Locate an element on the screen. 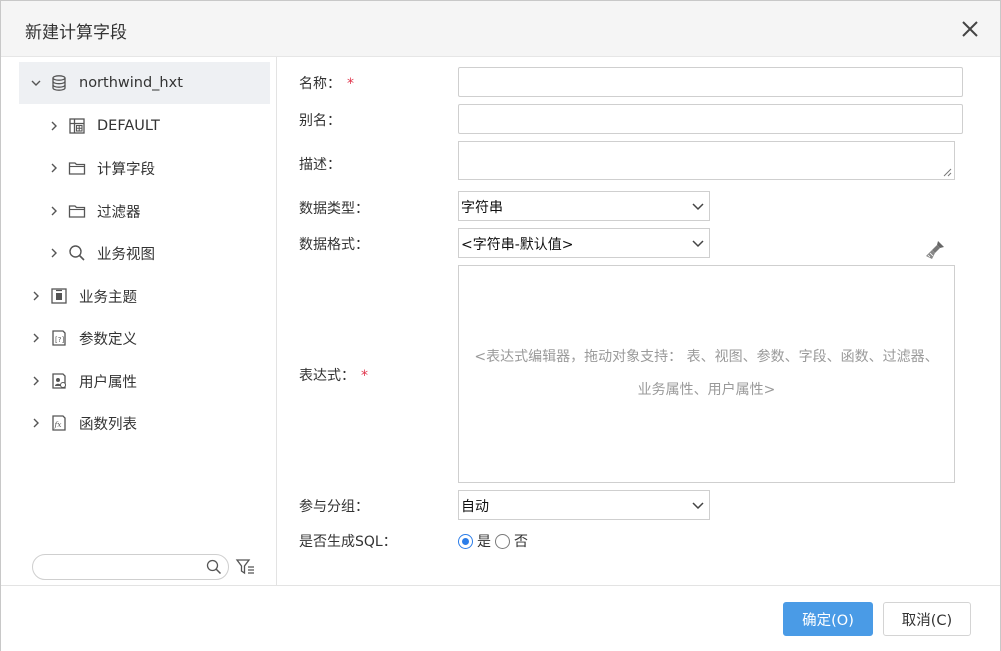 The image size is (1001, 651). tree-item-label: 用户属性 is located at coordinates (108, 382).